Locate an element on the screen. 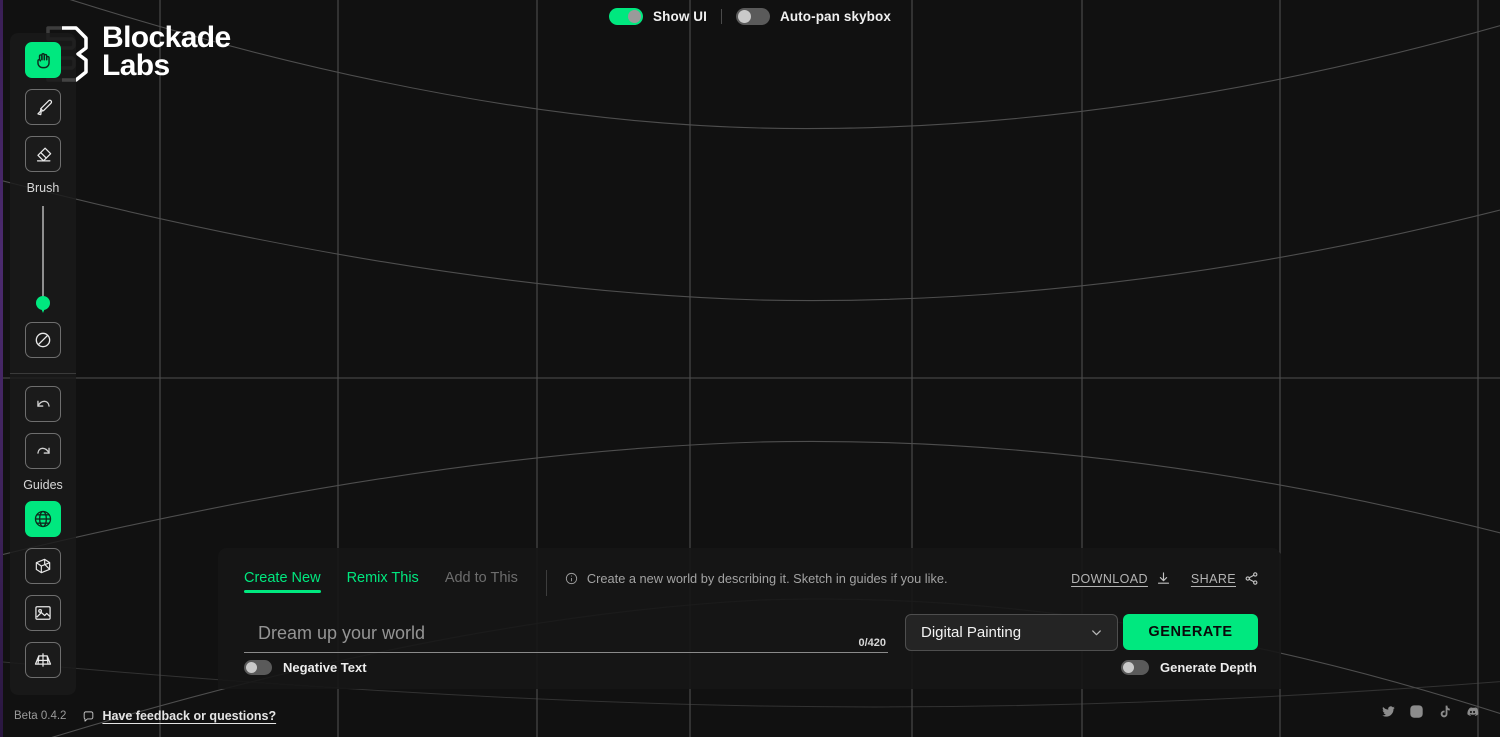 This screenshot has height=737, width=1500. paintbrush-icon is located at coordinates (44, 107).